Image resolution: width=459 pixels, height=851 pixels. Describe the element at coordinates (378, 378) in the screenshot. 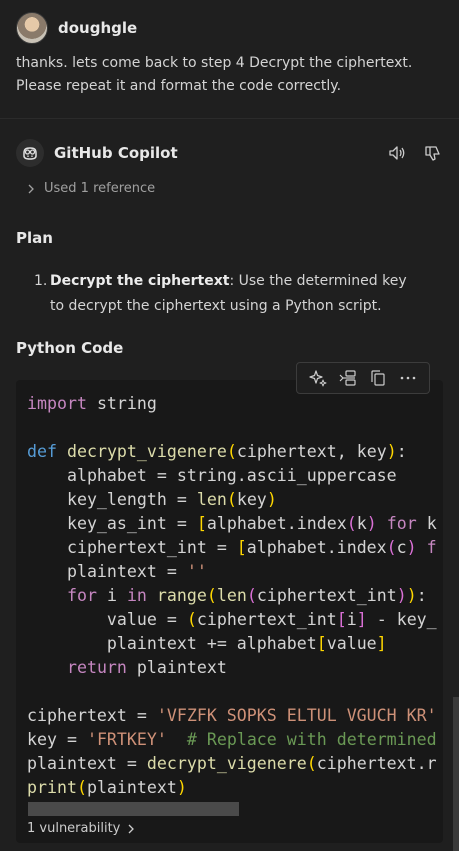

I see `copy-icon` at that location.